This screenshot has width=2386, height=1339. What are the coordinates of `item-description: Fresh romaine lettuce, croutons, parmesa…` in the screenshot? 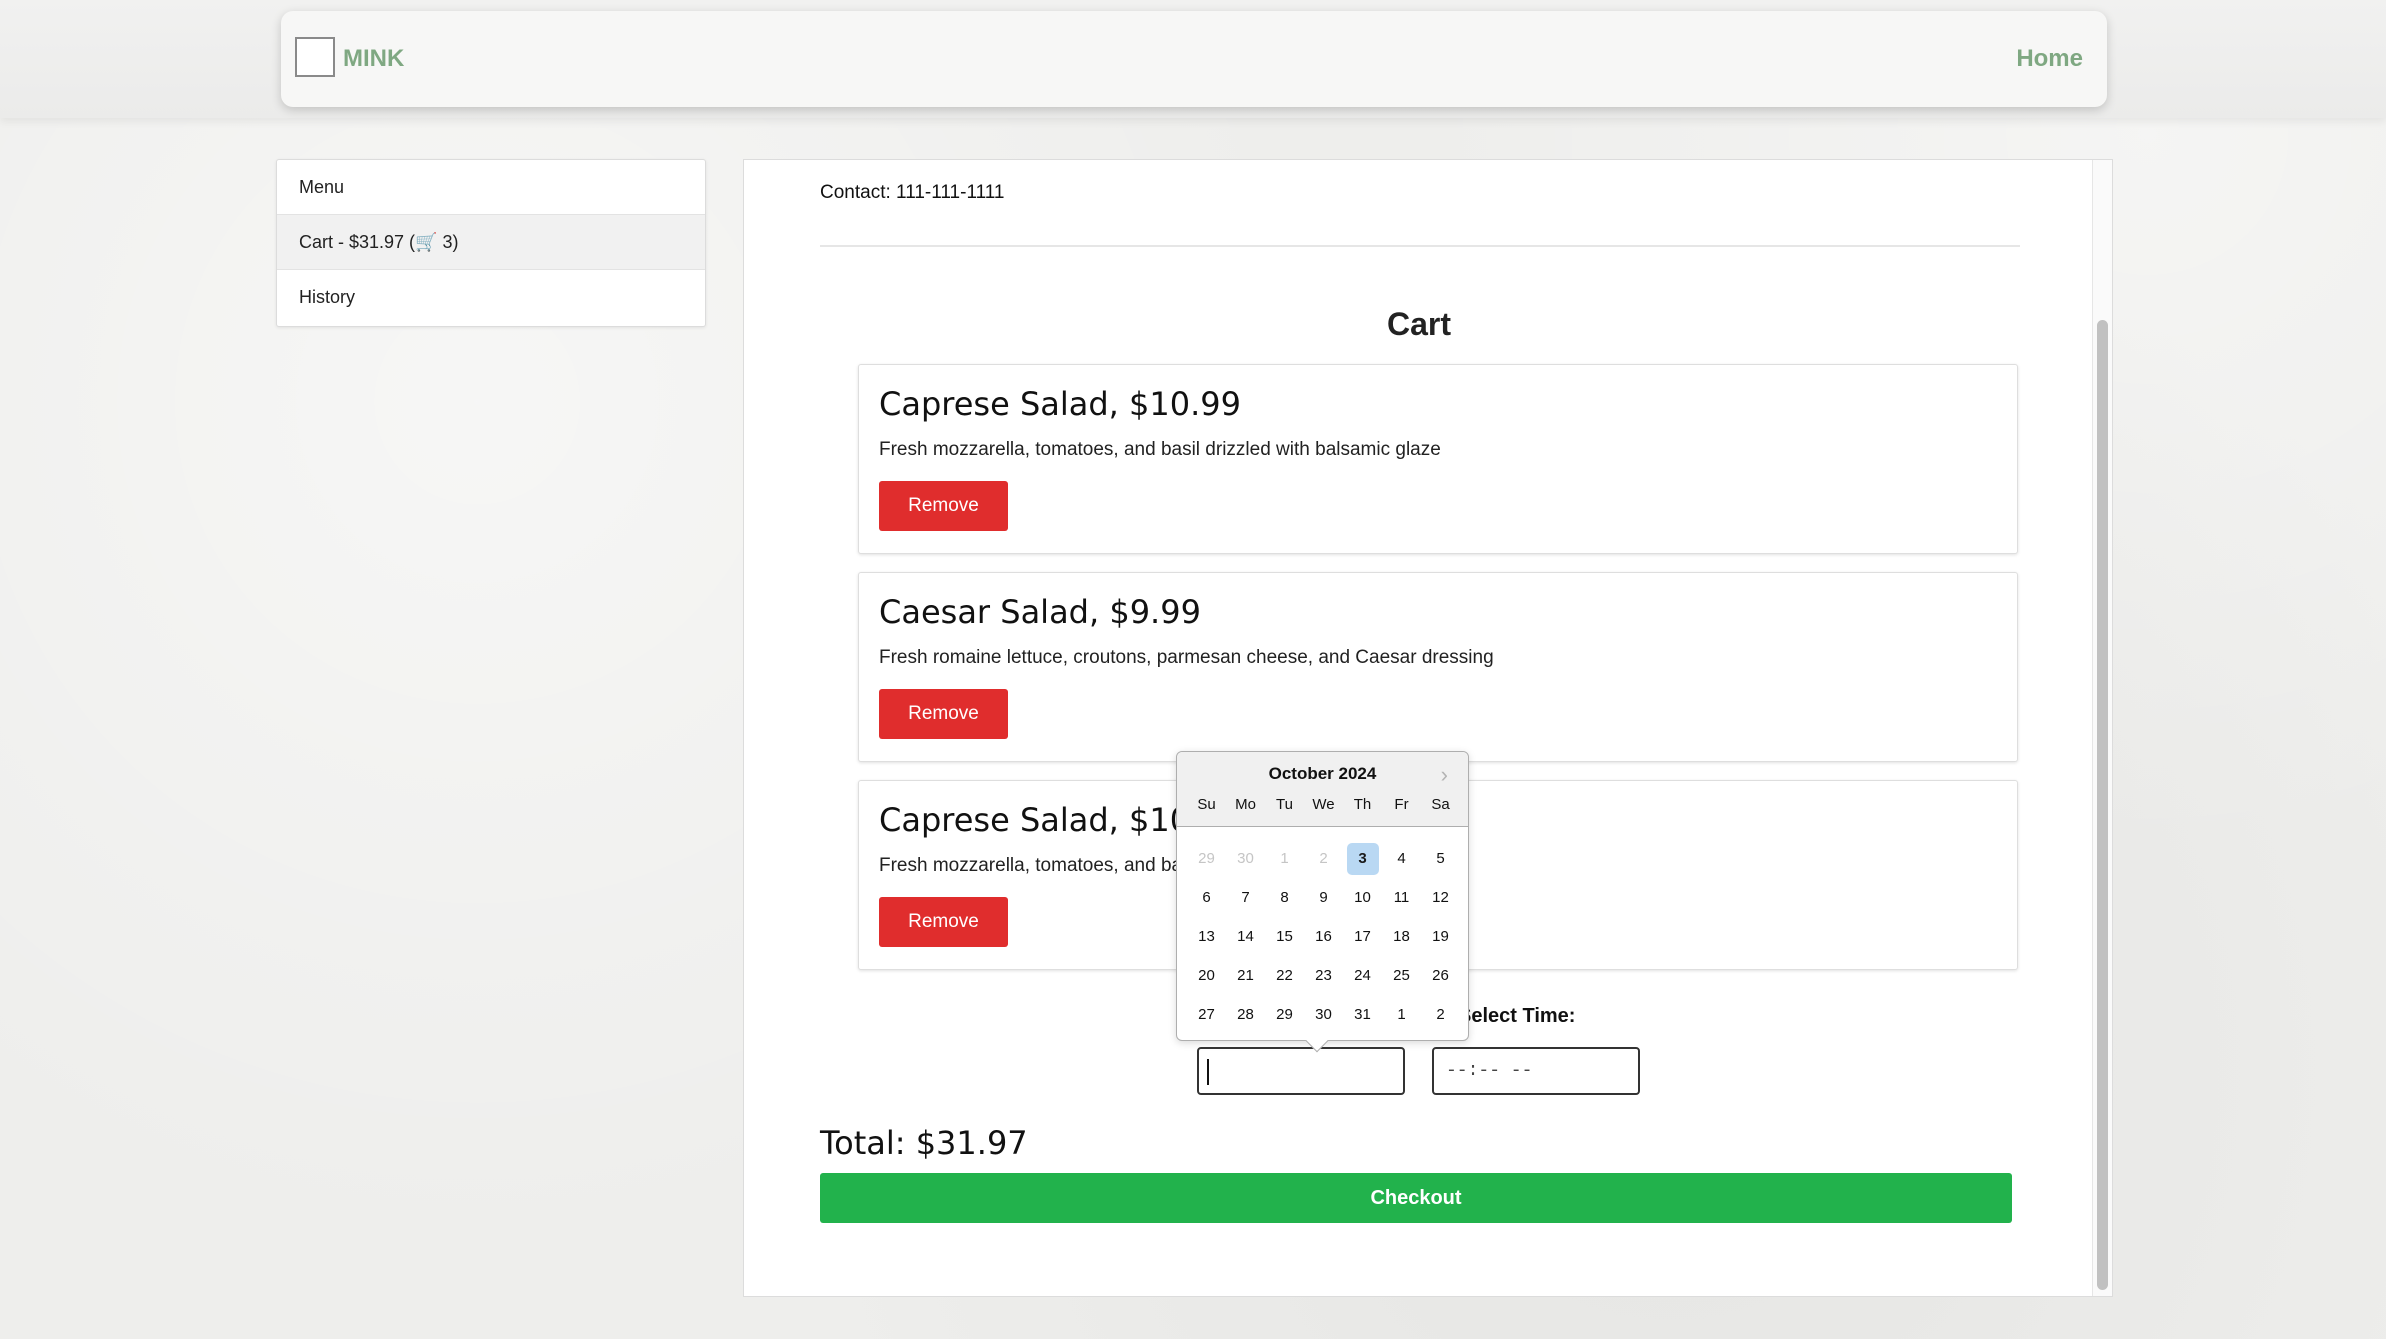 It's located at (1186, 657).